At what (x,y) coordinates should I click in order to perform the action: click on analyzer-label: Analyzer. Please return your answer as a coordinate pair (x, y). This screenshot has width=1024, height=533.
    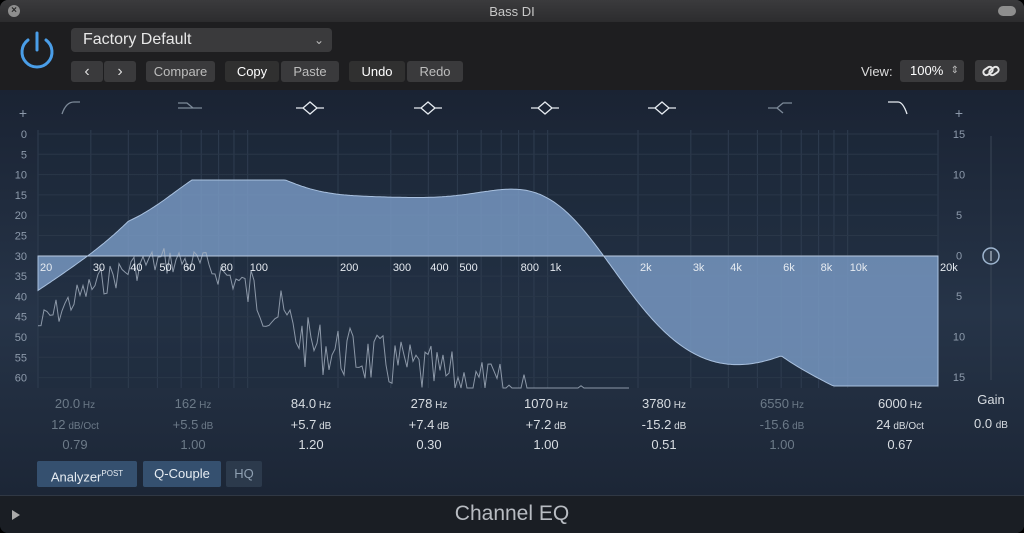
    Looking at the image, I should click on (76, 477).